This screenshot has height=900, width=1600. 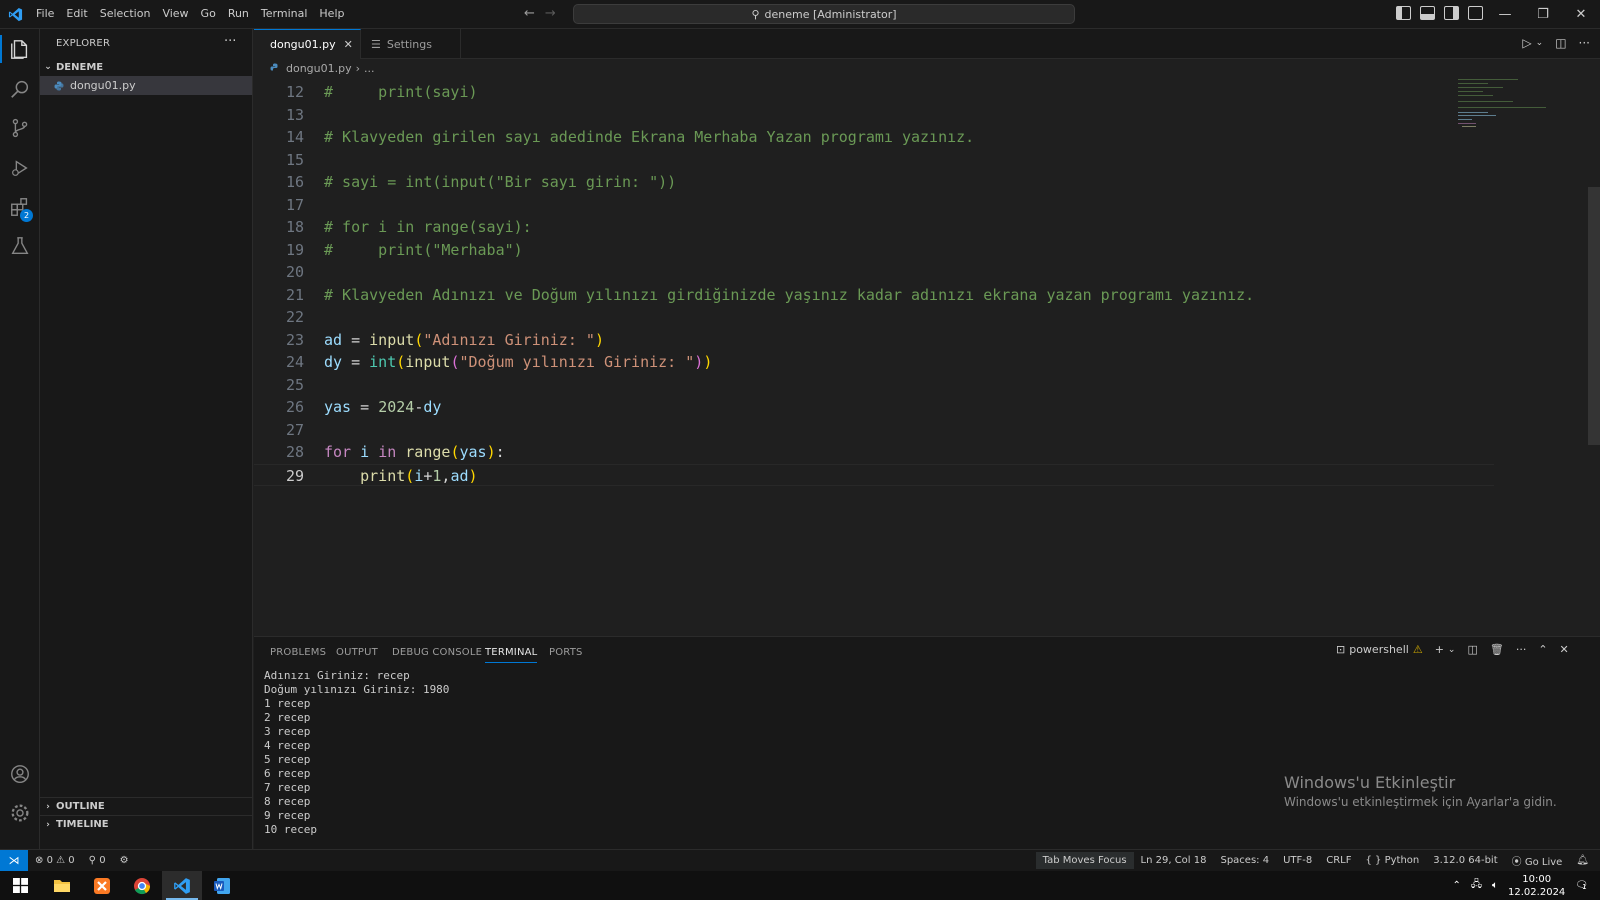 I want to click on menu-help: Help, so click(x=331, y=14).